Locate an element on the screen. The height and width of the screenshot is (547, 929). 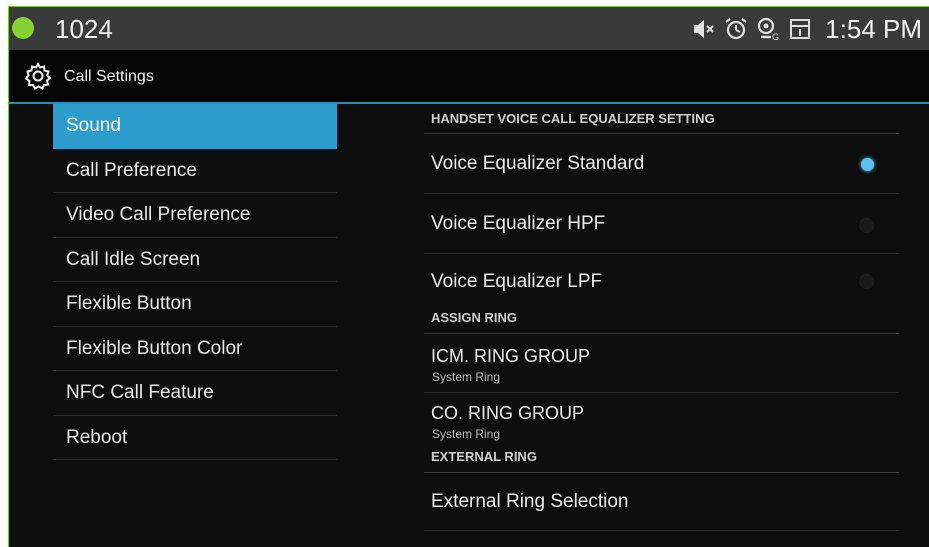
menu-item-reboot: Reboot is located at coordinates (195, 438).